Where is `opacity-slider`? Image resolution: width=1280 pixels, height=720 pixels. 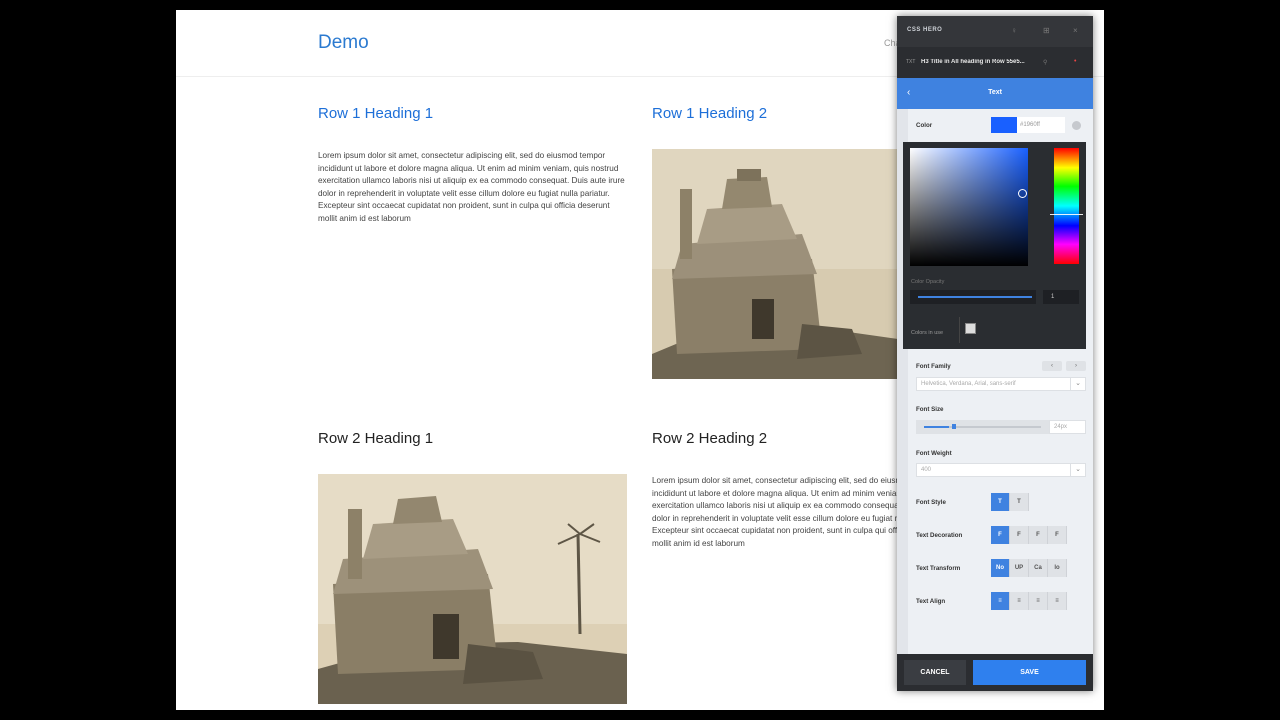
opacity-slider is located at coordinates (973, 297).